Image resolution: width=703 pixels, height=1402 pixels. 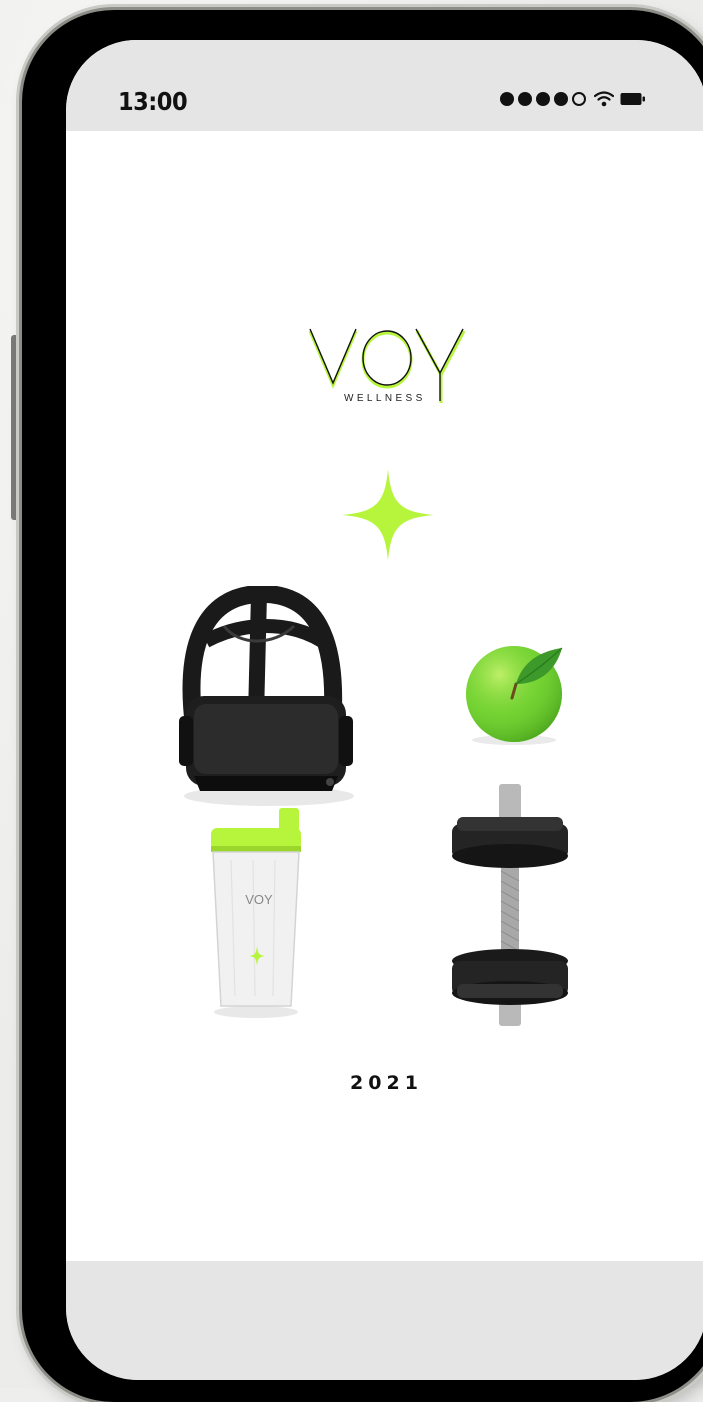 I want to click on bottle-logo: VOY, so click(x=259, y=899).